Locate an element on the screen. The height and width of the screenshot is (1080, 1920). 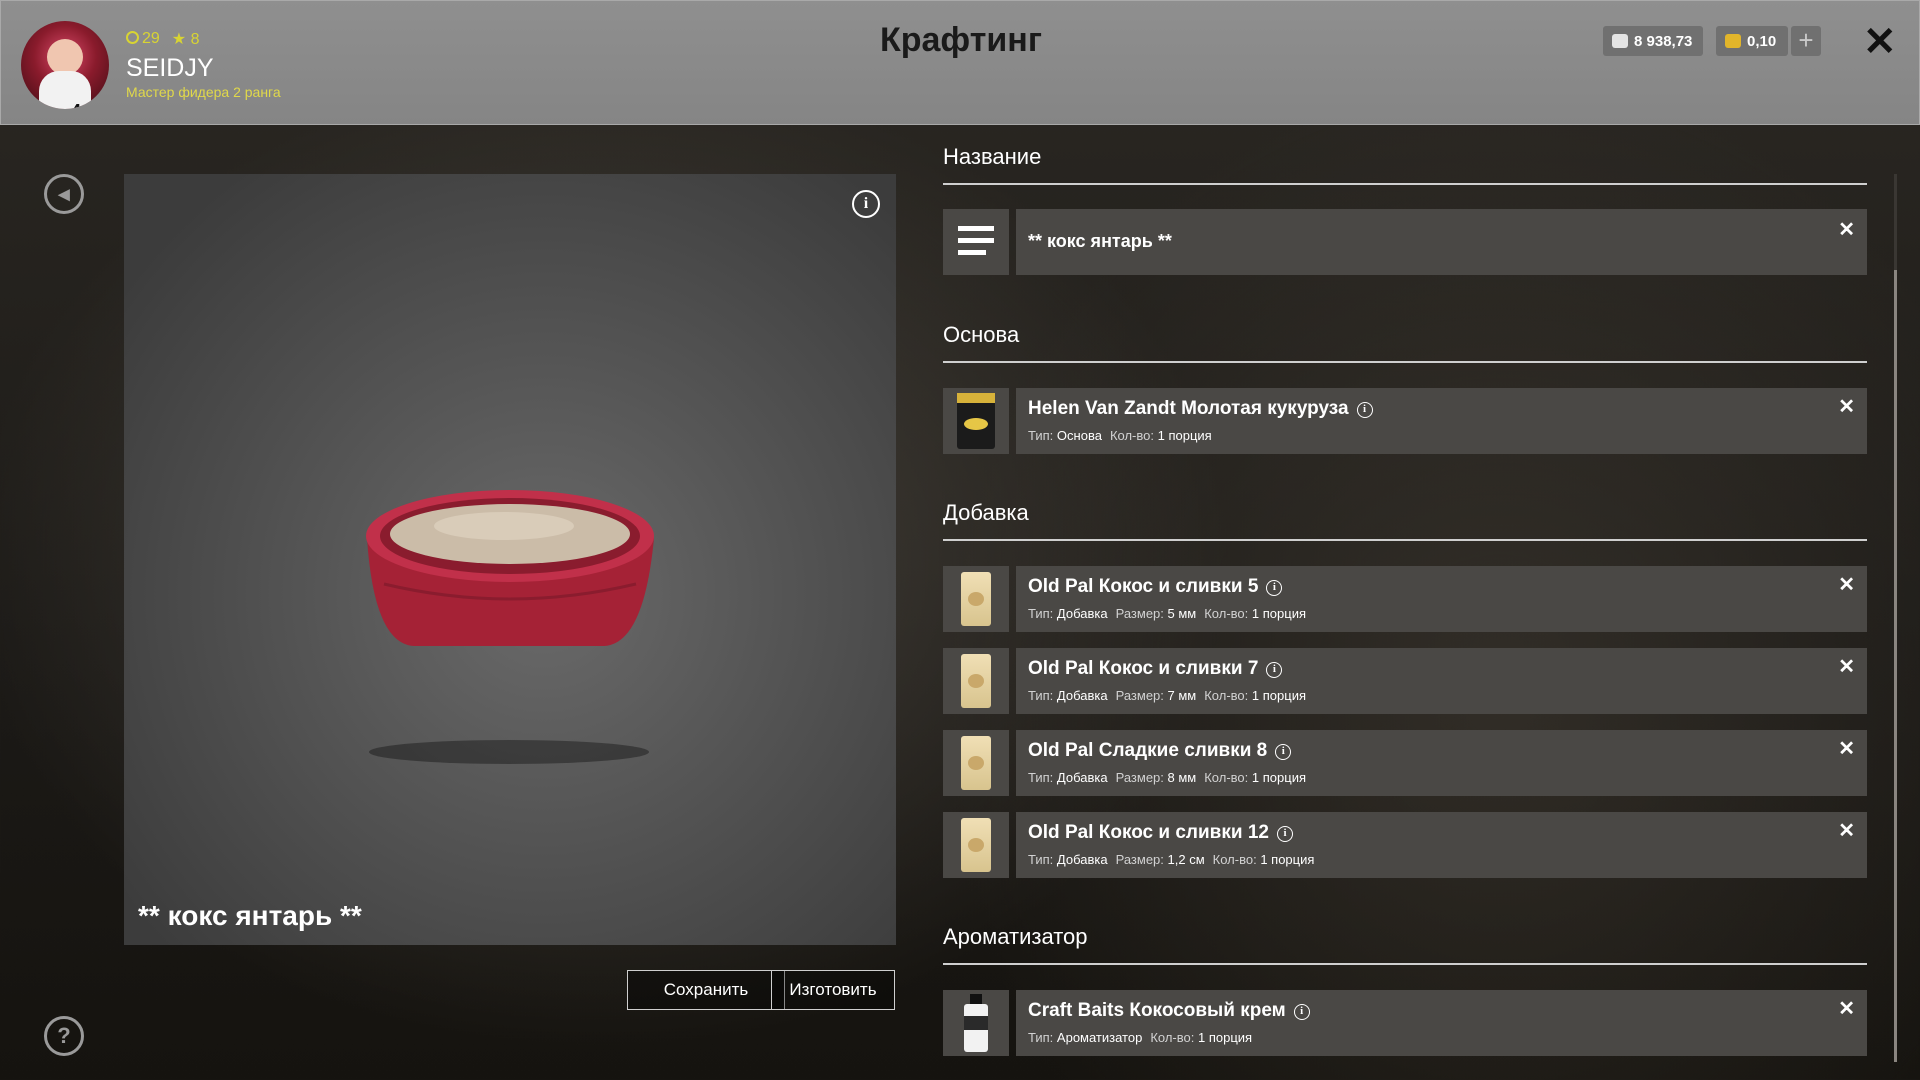
recipe-name-value: ** кокс янтарь ** is located at coordinates (1100, 241).